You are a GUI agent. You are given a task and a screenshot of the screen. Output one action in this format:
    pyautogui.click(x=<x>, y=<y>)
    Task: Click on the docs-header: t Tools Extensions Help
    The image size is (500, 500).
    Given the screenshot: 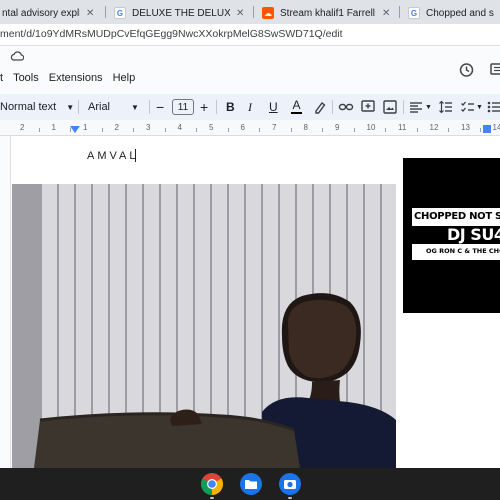 What is the action you would take?
    pyautogui.click(x=250, y=70)
    